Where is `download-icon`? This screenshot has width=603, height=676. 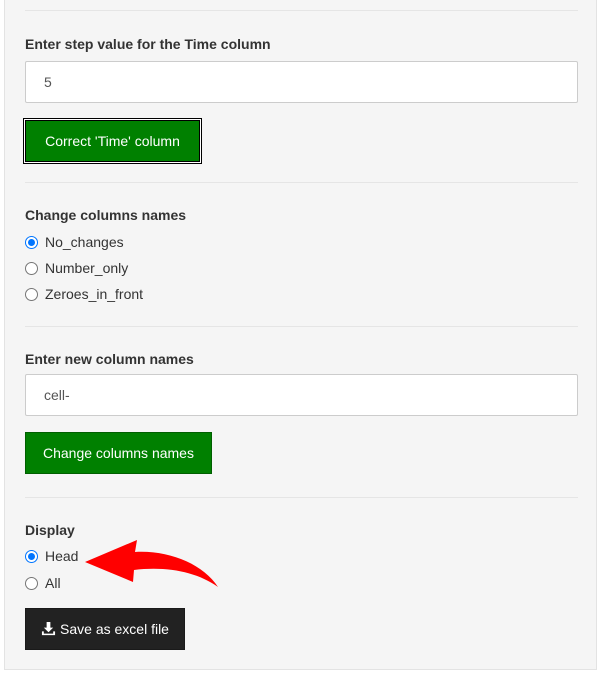
download-icon is located at coordinates (48, 629).